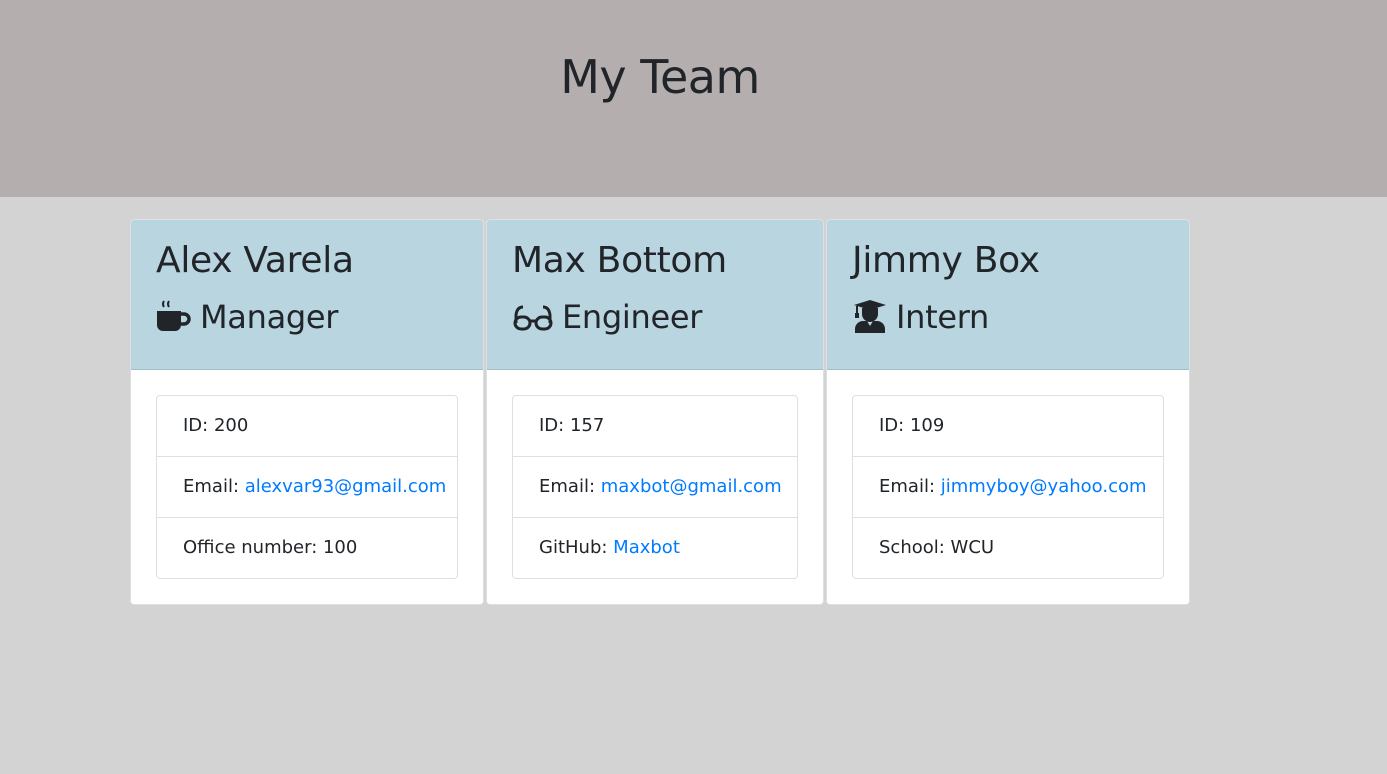  I want to click on school: School: WCU, so click(1008, 547).